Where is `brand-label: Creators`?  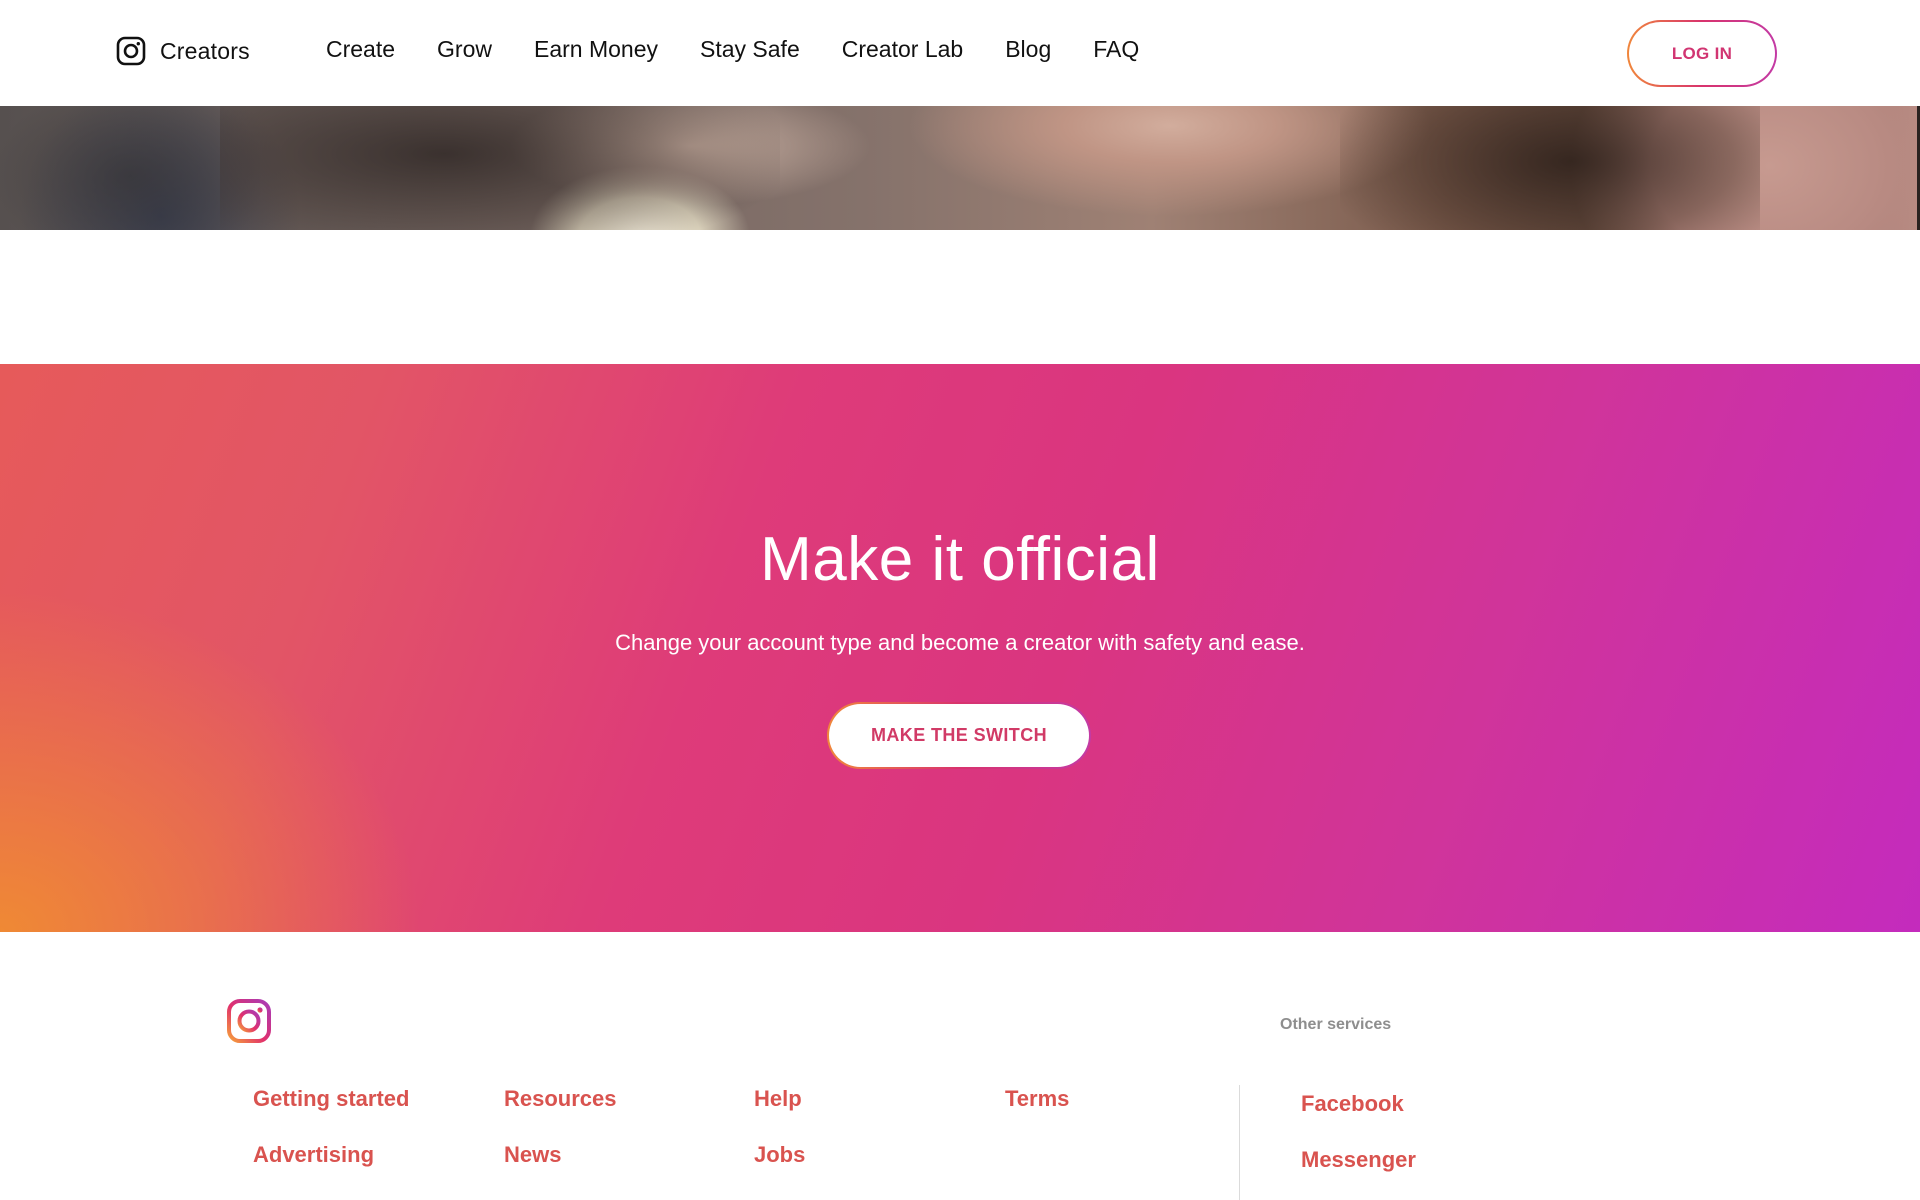
brand-label: Creators is located at coordinates (205, 50).